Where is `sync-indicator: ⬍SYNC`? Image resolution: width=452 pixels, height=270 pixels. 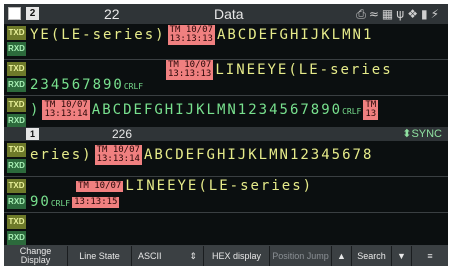 sync-indicator: ⬍SYNC is located at coordinates (422, 133).